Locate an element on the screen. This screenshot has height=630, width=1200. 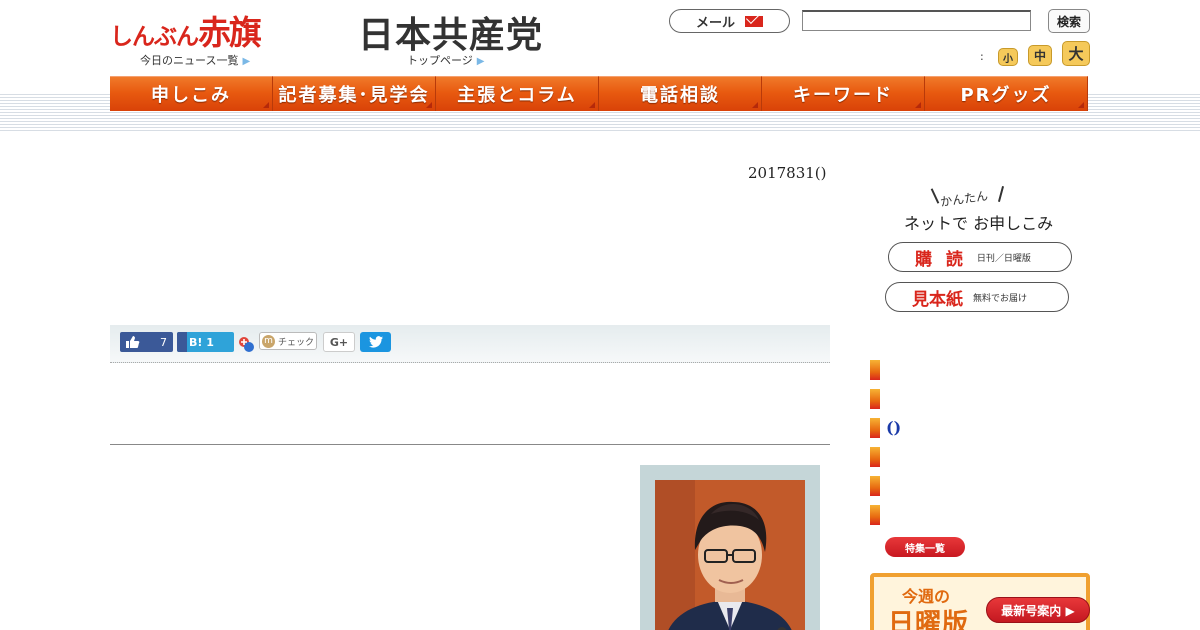
article-photo-frame is located at coordinates (730, 547).